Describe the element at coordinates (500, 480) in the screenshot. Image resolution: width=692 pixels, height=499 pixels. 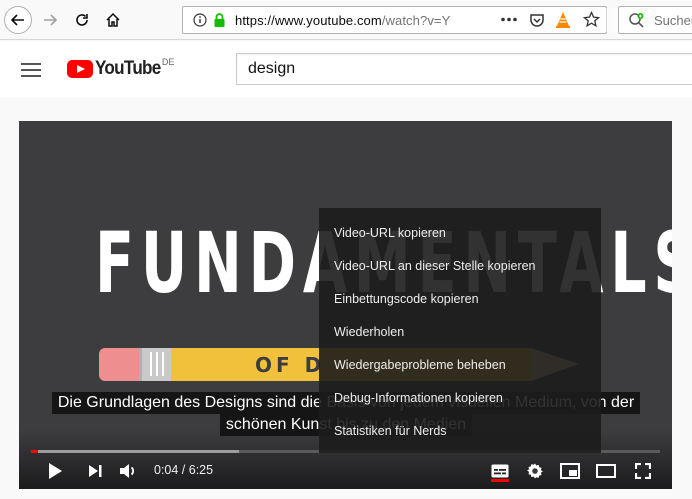
I see `subtitles-active-indicator` at that location.